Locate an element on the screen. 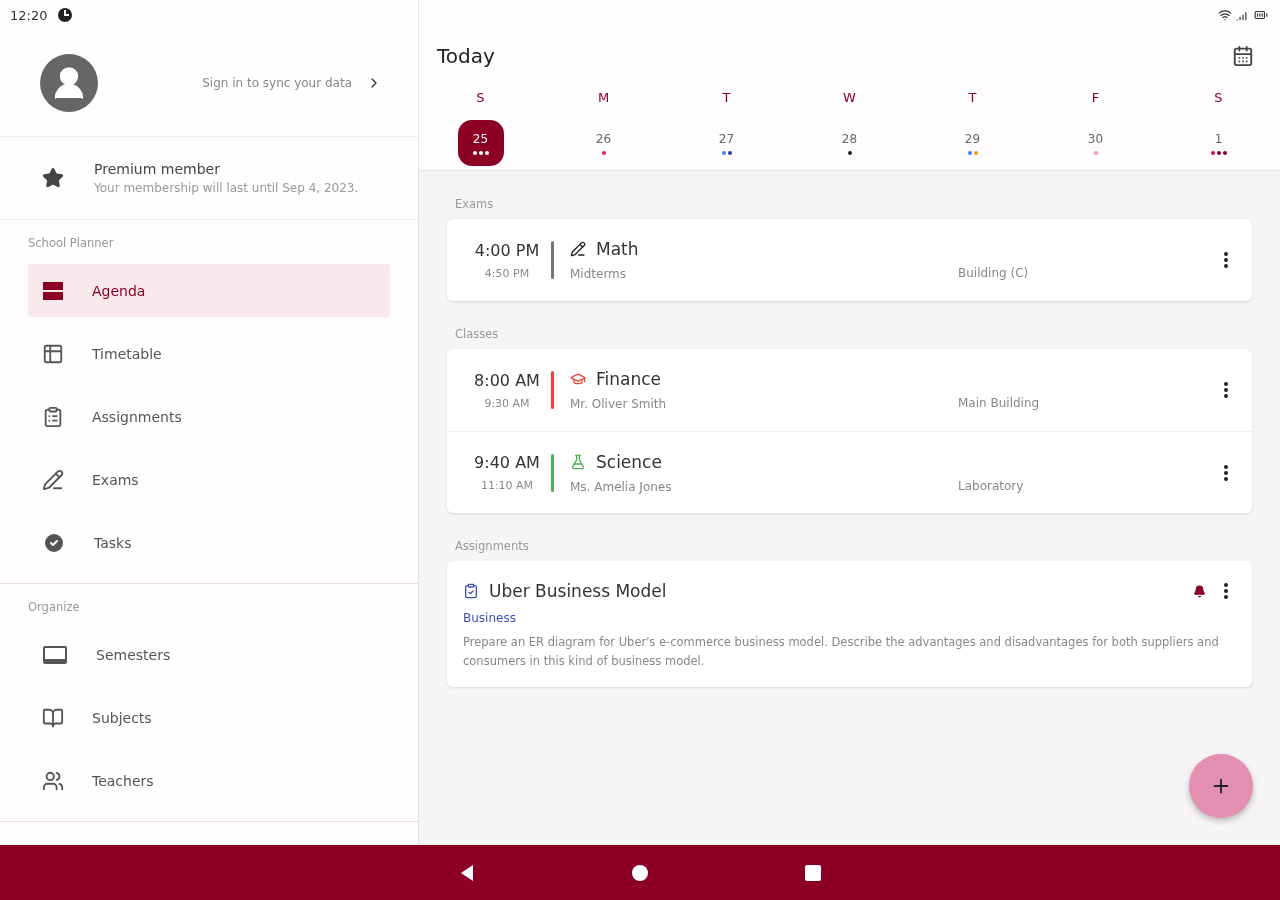  start-time: 9:40 AM is located at coordinates (507, 462).